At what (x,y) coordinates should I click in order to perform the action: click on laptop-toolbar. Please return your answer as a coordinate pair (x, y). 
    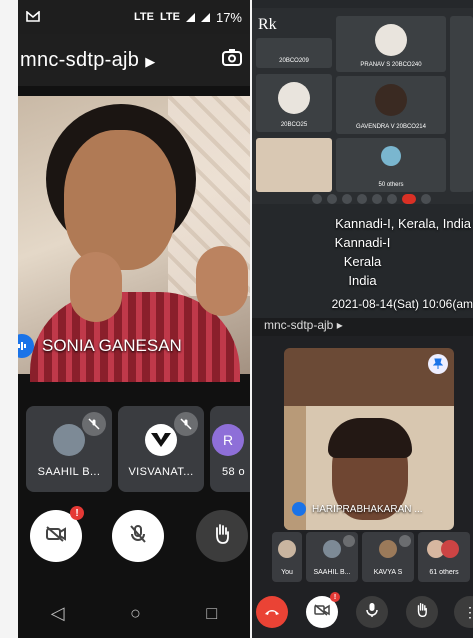
    Looking at the image, I should click on (387, 199).